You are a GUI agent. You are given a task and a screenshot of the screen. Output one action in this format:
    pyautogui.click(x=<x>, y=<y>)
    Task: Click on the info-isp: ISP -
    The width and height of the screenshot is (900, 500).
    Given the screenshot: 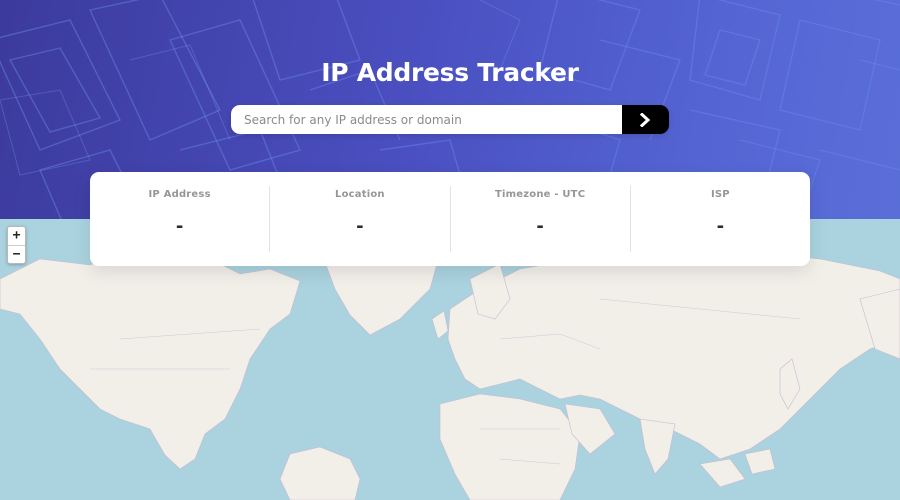 What is the action you would take?
    pyautogui.click(x=720, y=219)
    